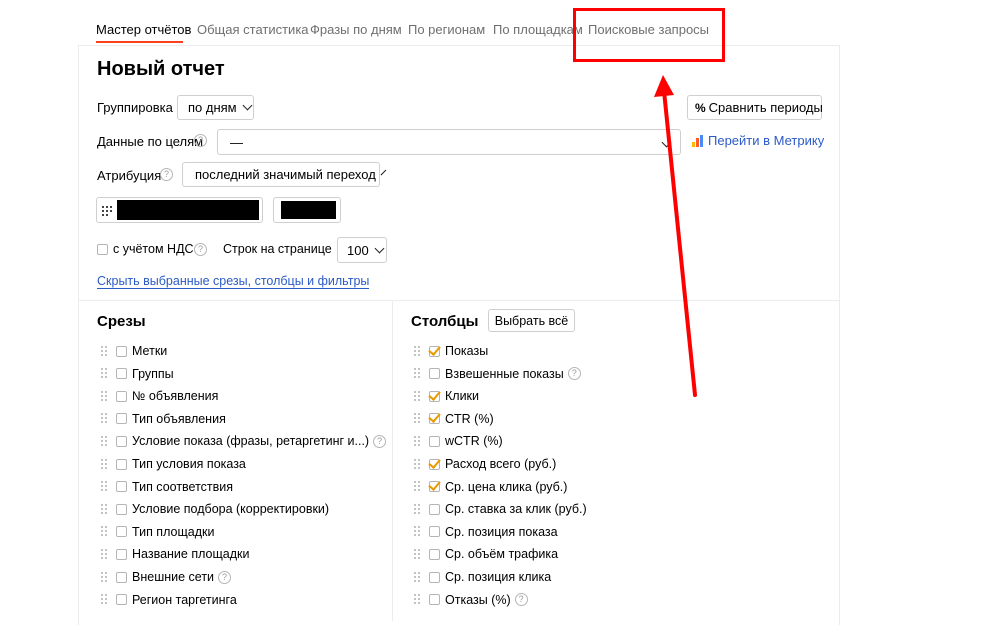 This screenshot has height=625, width=1000. Describe the element at coordinates (485, 464) in the screenshot. I see `column-item: Расход всего (руб.)` at that location.